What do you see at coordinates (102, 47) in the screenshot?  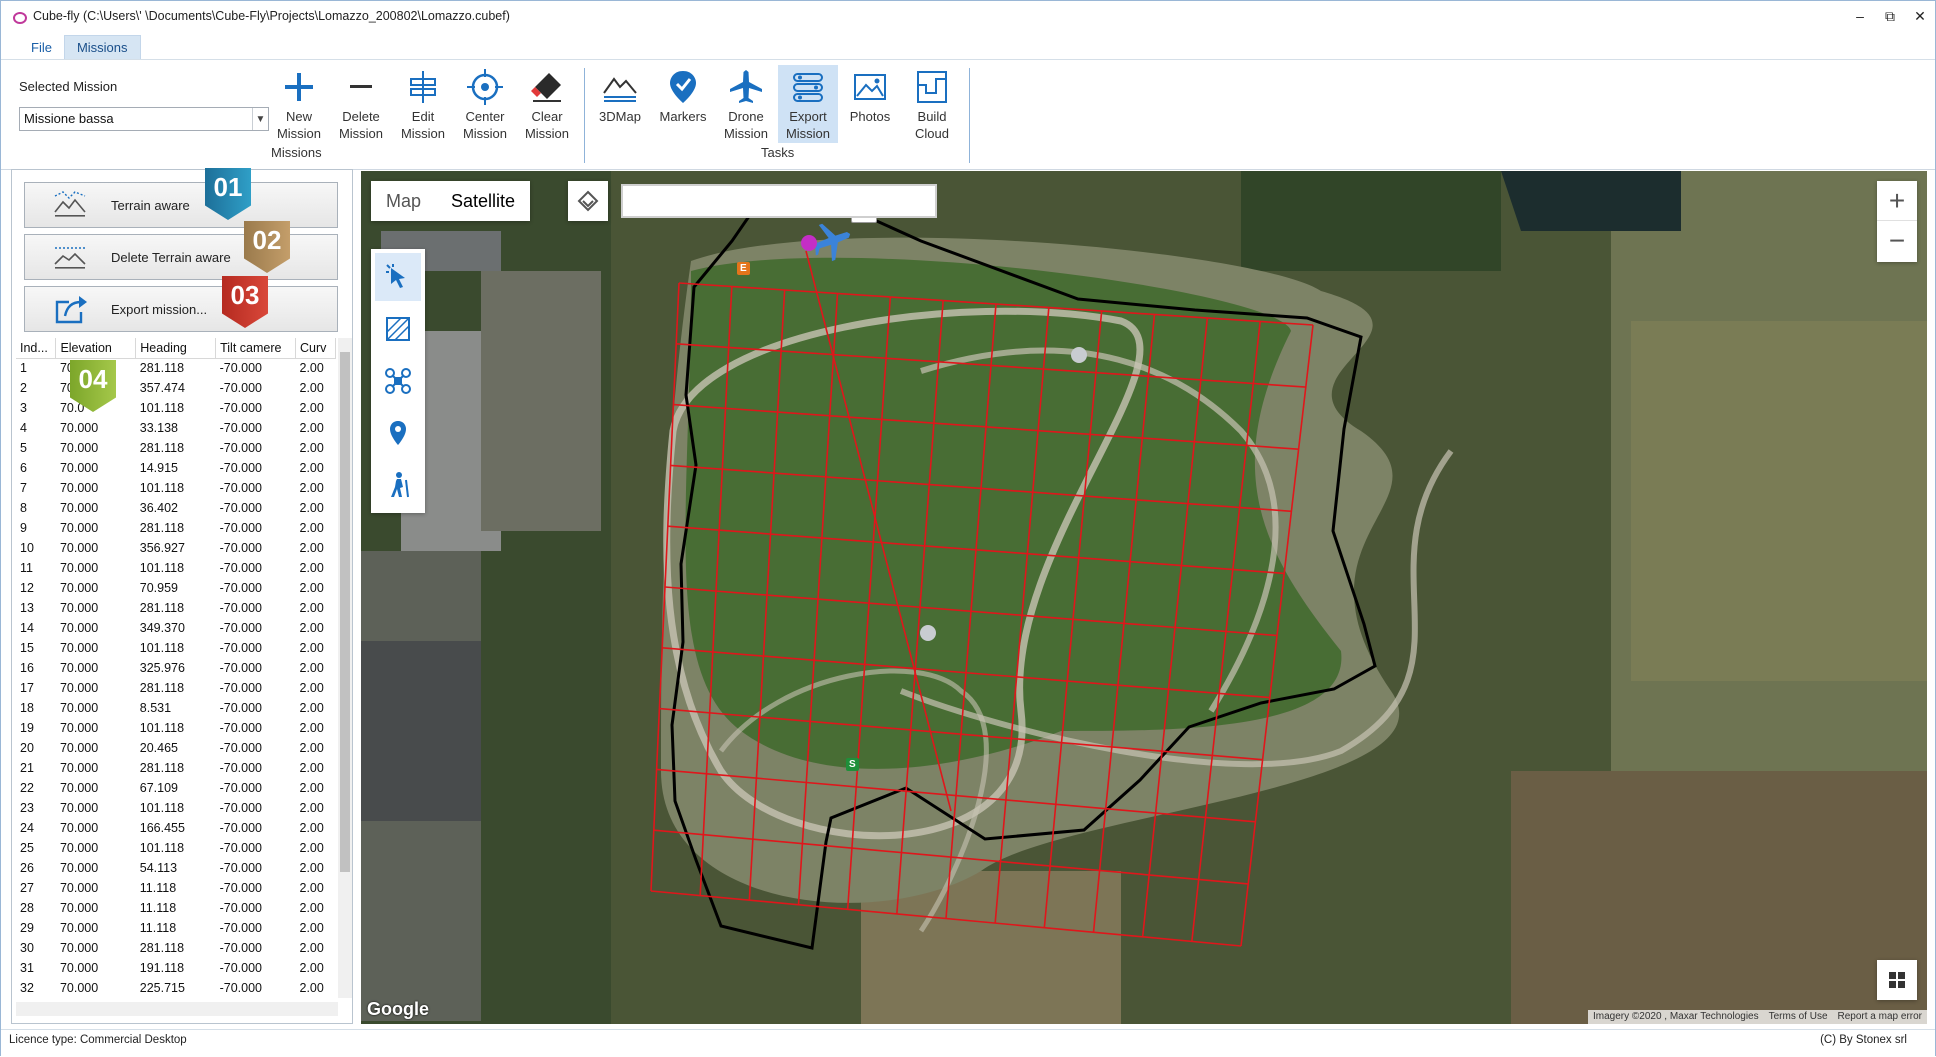 I see `menu-missions: Missions` at bounding box center [102, 47].